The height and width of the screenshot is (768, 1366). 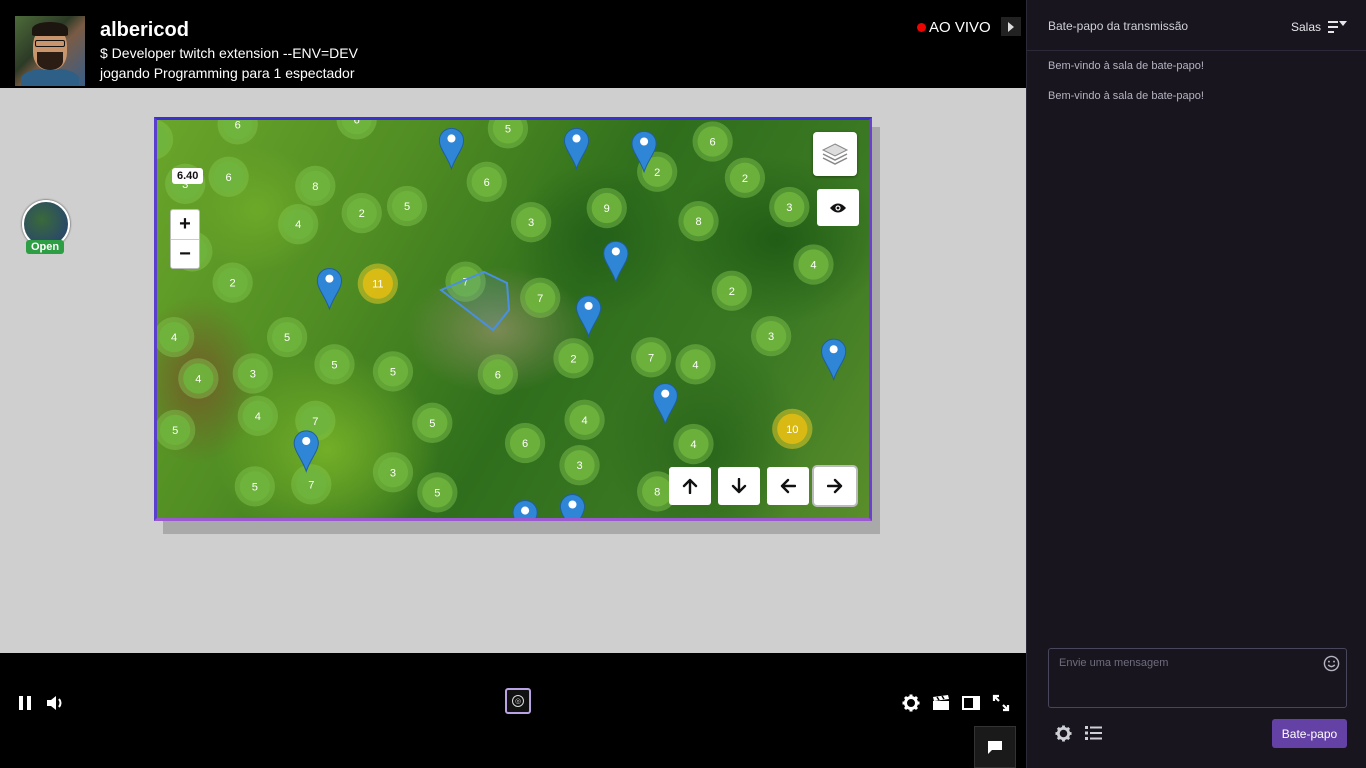 What do you see at coordinates (518, 701) in the screenshot?
I see `extension-toggle-button: ◎` at bounding box center [518, 701].